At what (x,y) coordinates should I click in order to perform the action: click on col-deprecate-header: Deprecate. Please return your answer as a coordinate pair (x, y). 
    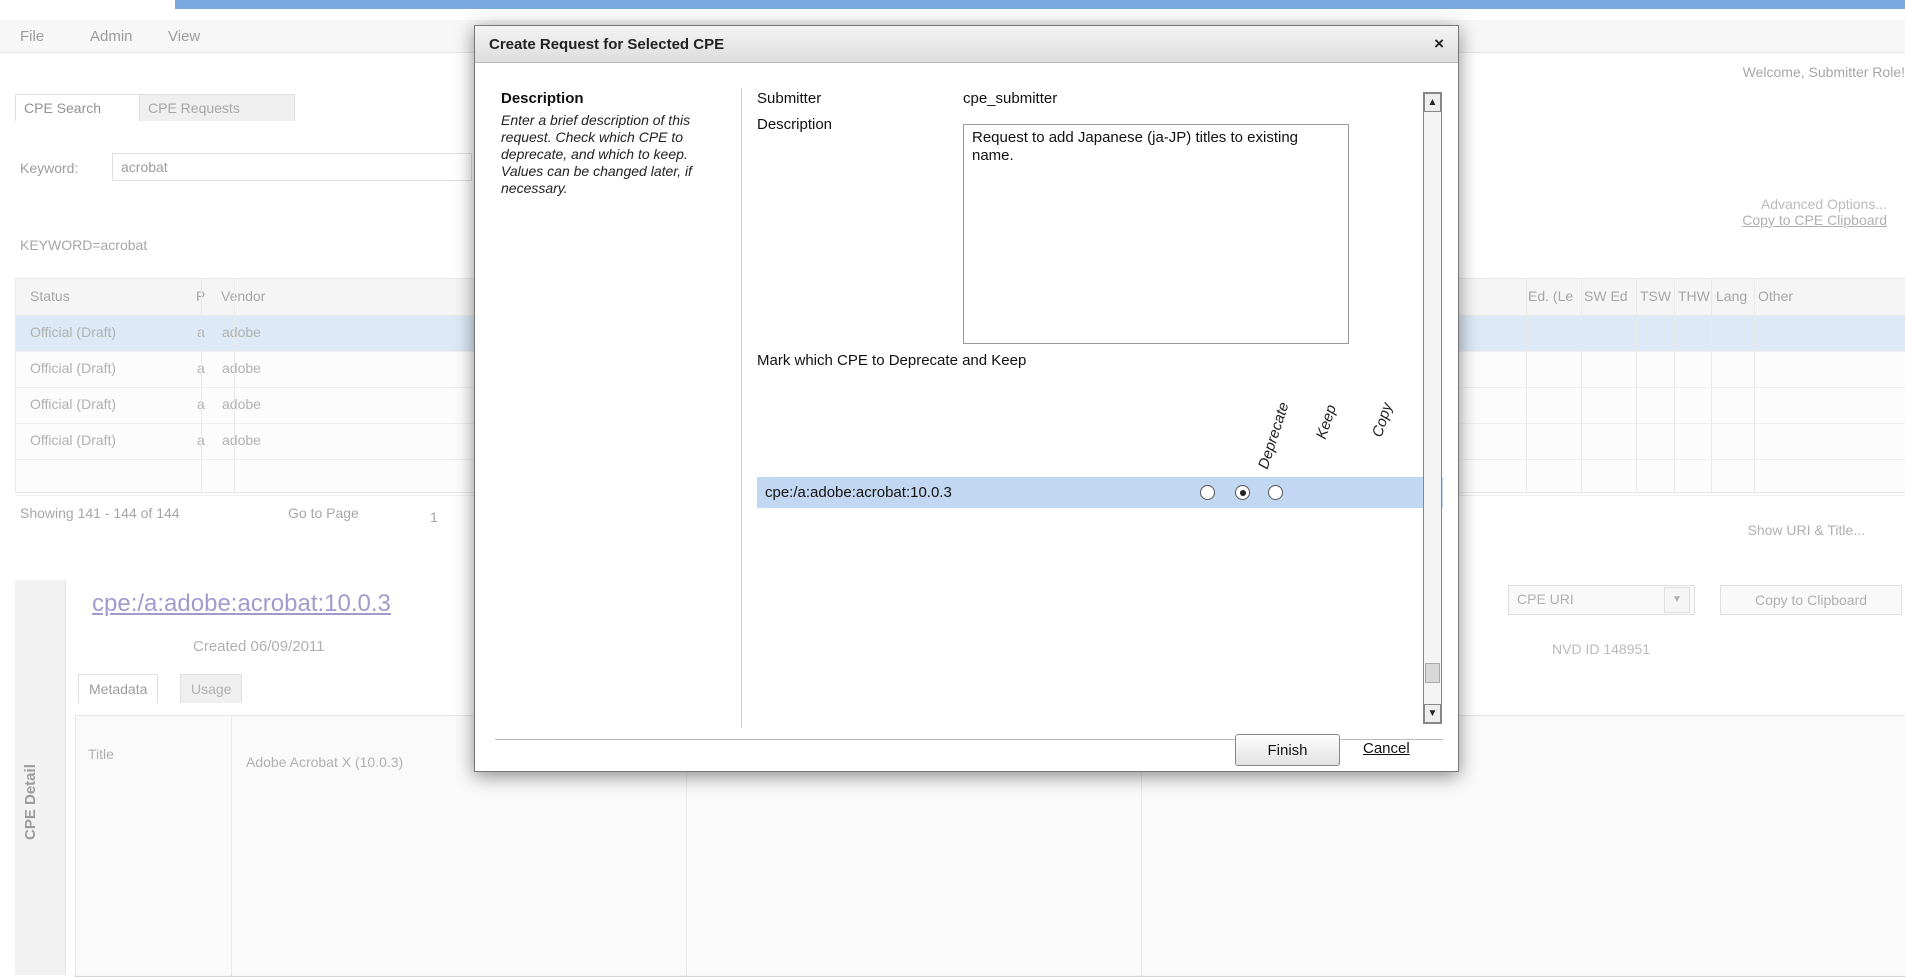
    Looking at the image, I should click on (1274, 436).